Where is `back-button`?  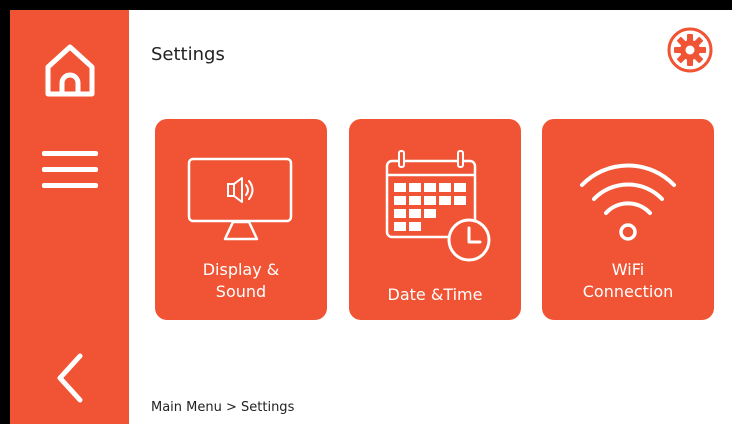
back-button is located at coordinates (69, 377).